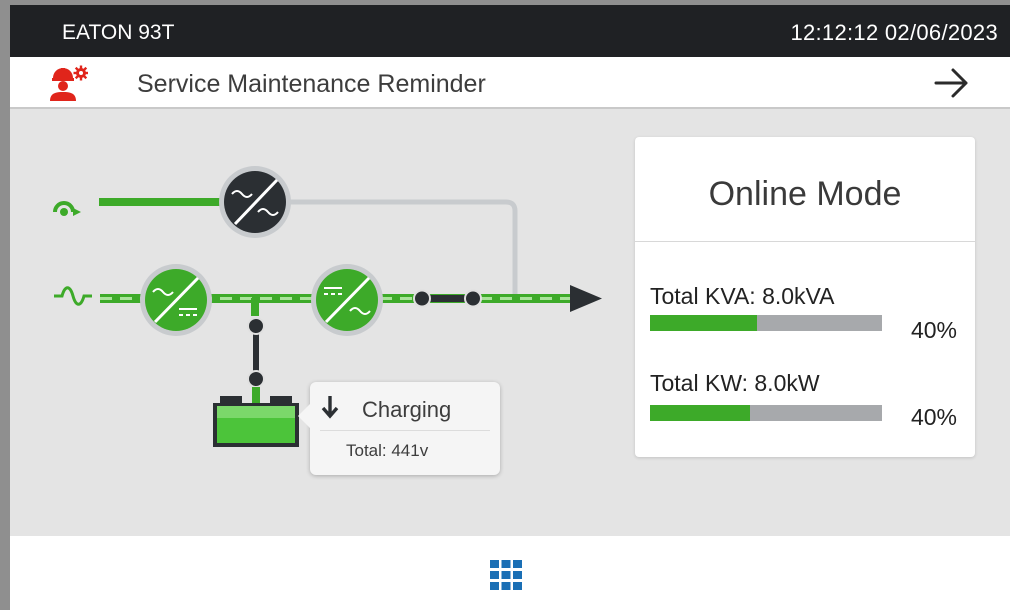 Image resolution: width=1010 pixels, height=610 pixels. Describe the element at coordinates (347, 300) in the screenshot. I see `inverter-icon` at that location.